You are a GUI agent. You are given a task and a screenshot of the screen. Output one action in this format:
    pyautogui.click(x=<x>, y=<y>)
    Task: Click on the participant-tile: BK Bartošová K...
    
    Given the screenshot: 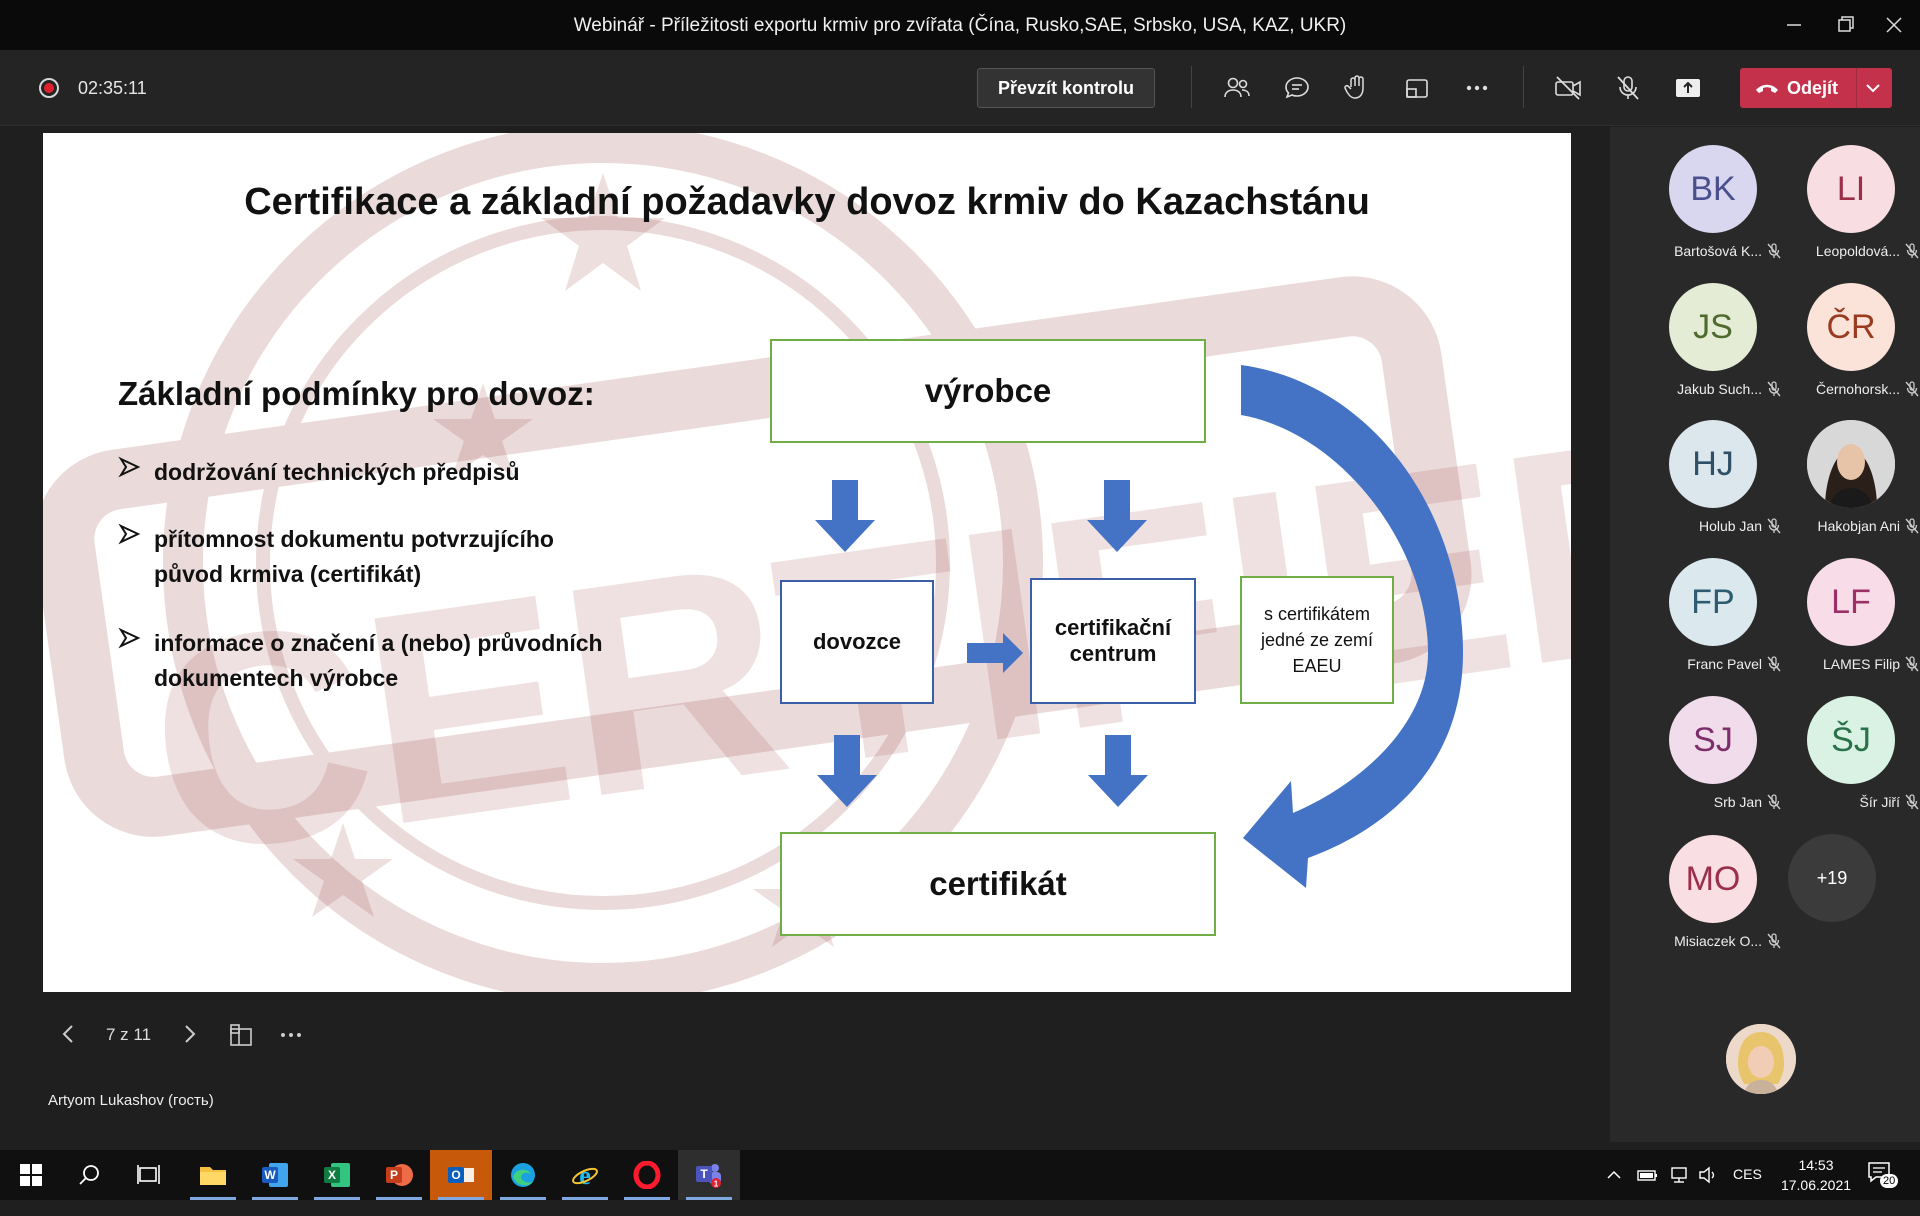 What is the action you would take?
    pyautogui.click(x=1708, y=210)
    